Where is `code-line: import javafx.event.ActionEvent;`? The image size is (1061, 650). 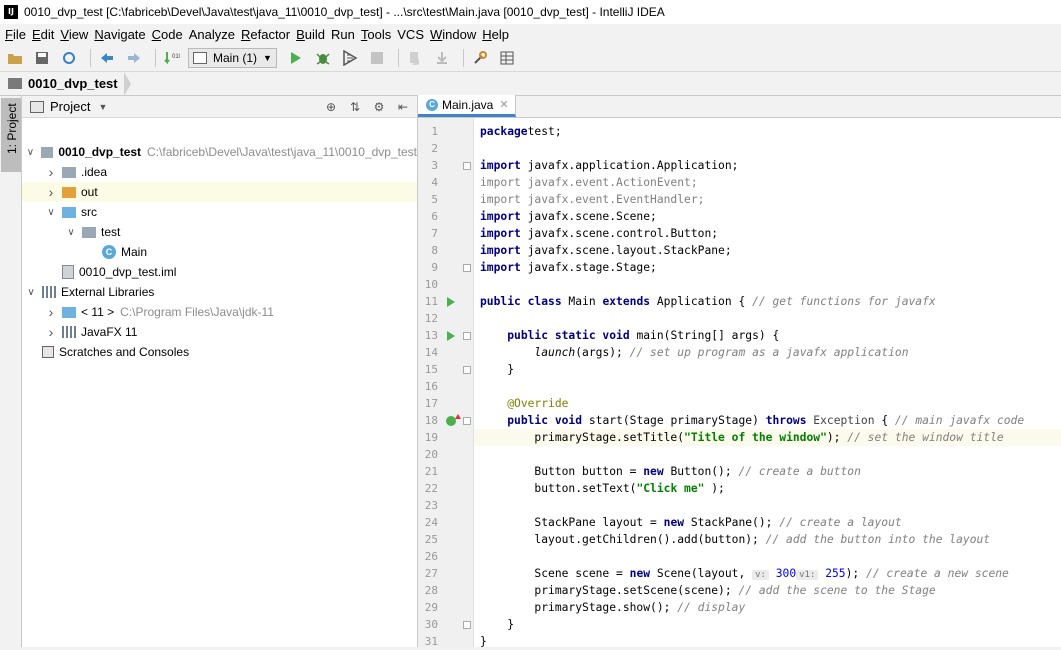 code-line: import javafx.event.ActionEvent; is located at coordinates (767, 182).